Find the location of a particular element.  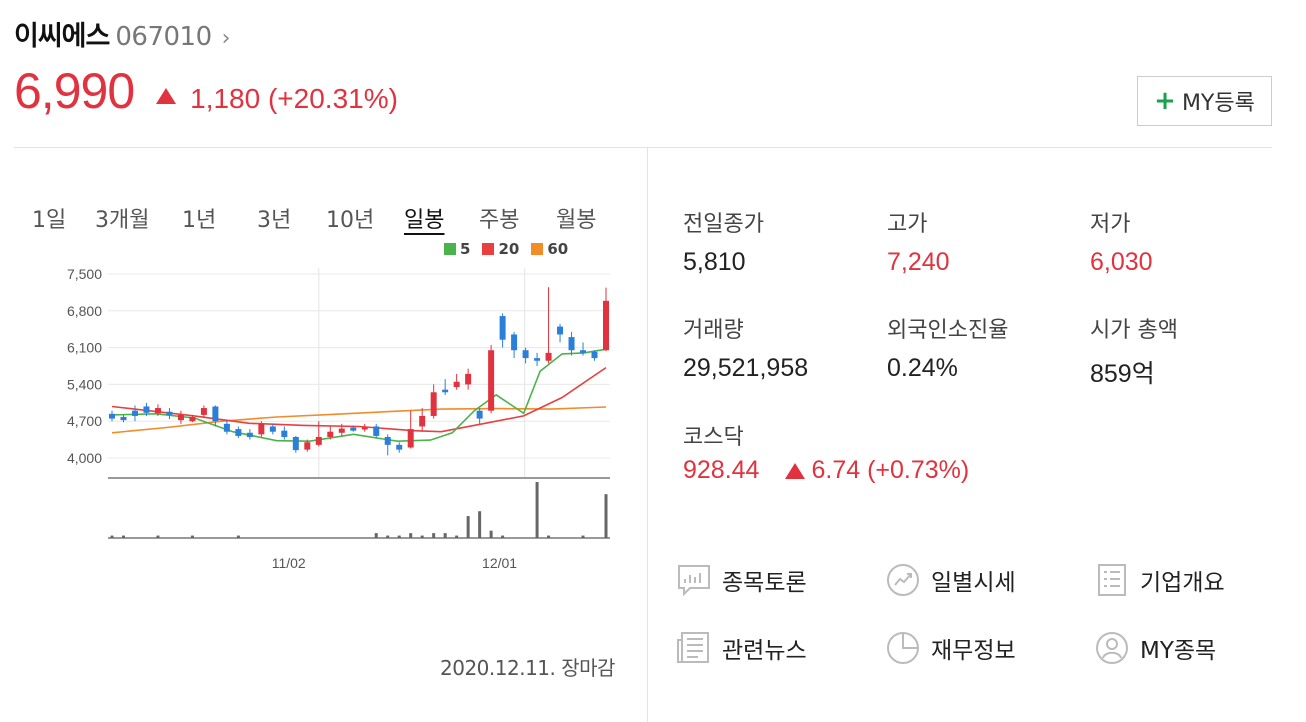

chart-legend: 5 20 60 is located at coordinates (506, 249).